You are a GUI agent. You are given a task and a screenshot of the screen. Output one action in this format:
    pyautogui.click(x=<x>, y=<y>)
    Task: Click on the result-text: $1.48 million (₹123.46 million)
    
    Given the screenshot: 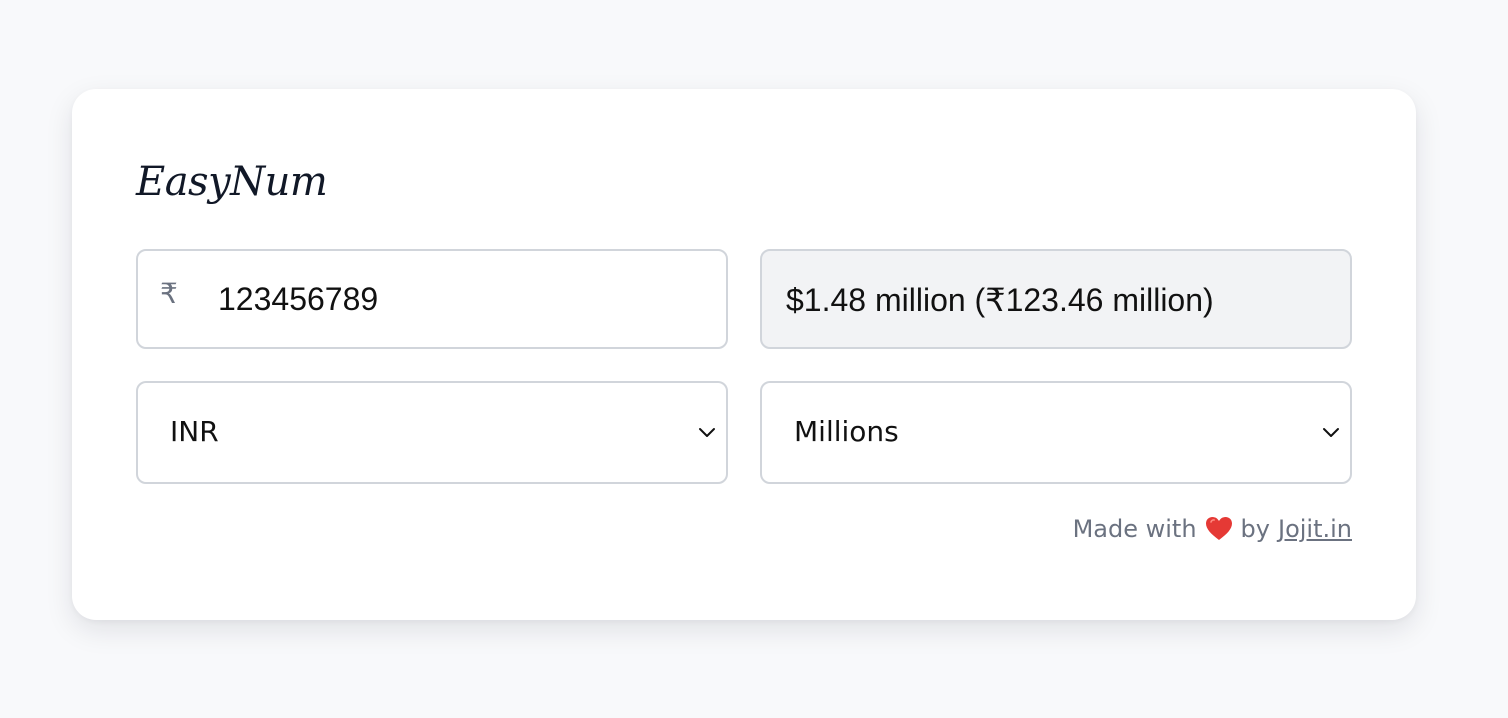 What is the action you would take?
    pyautogui.click(x=1000, y=300)
    